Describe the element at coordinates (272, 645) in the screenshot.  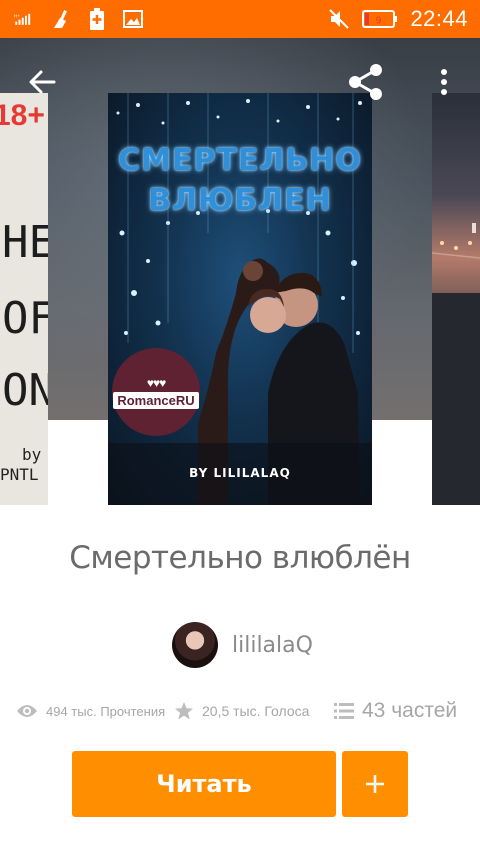
I see `author-name: lililalaQ` at that location.